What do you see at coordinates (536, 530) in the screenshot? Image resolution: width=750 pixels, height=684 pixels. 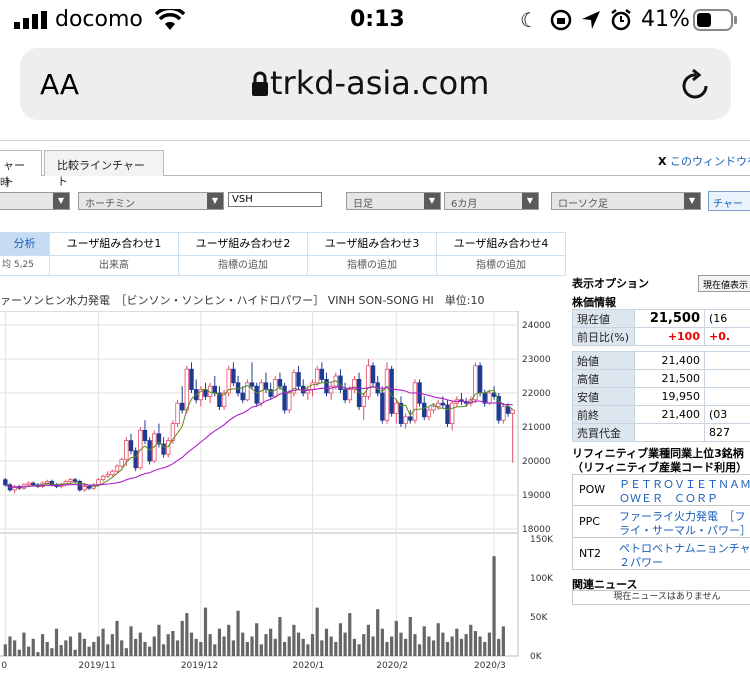 I see `price-tick-label: 18000` at bounding box center [536, 530].